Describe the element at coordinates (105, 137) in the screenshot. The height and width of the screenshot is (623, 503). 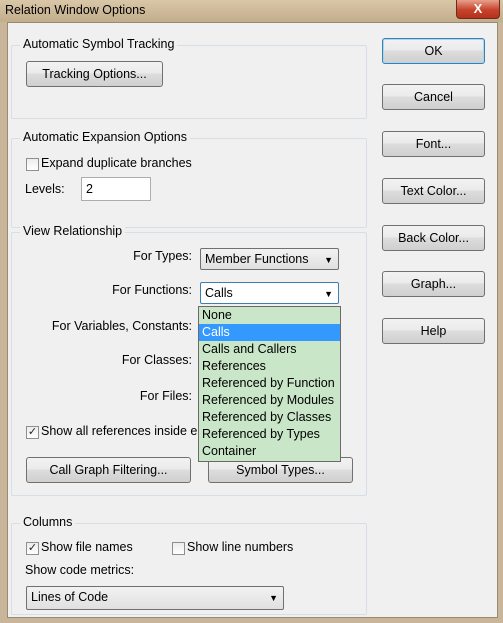
I see `expansion-group-label: Automatic Expansion Options` at that location.